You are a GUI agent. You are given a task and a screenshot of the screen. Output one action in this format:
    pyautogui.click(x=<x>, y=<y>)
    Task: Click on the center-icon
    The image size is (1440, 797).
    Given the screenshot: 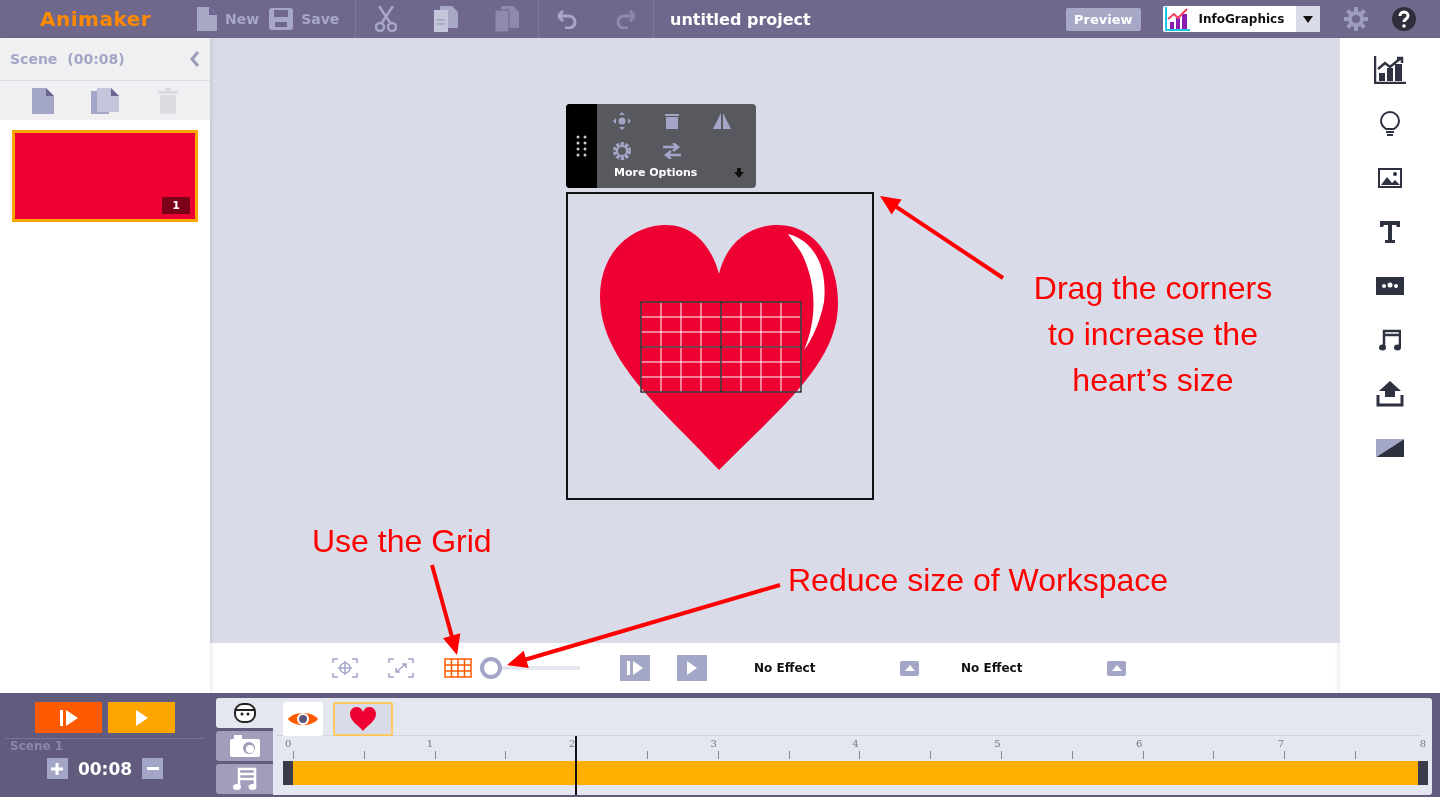 What is the action you would take?
    pyautogui.click(x=345, y=668)
    